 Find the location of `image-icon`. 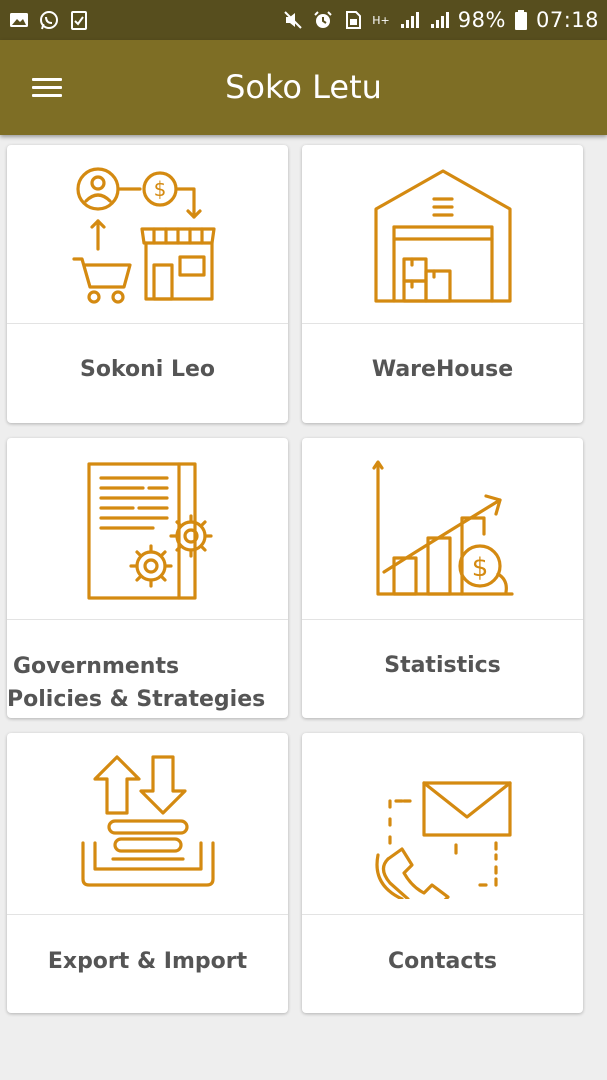

image-icon is located at coordinates (19, 20).